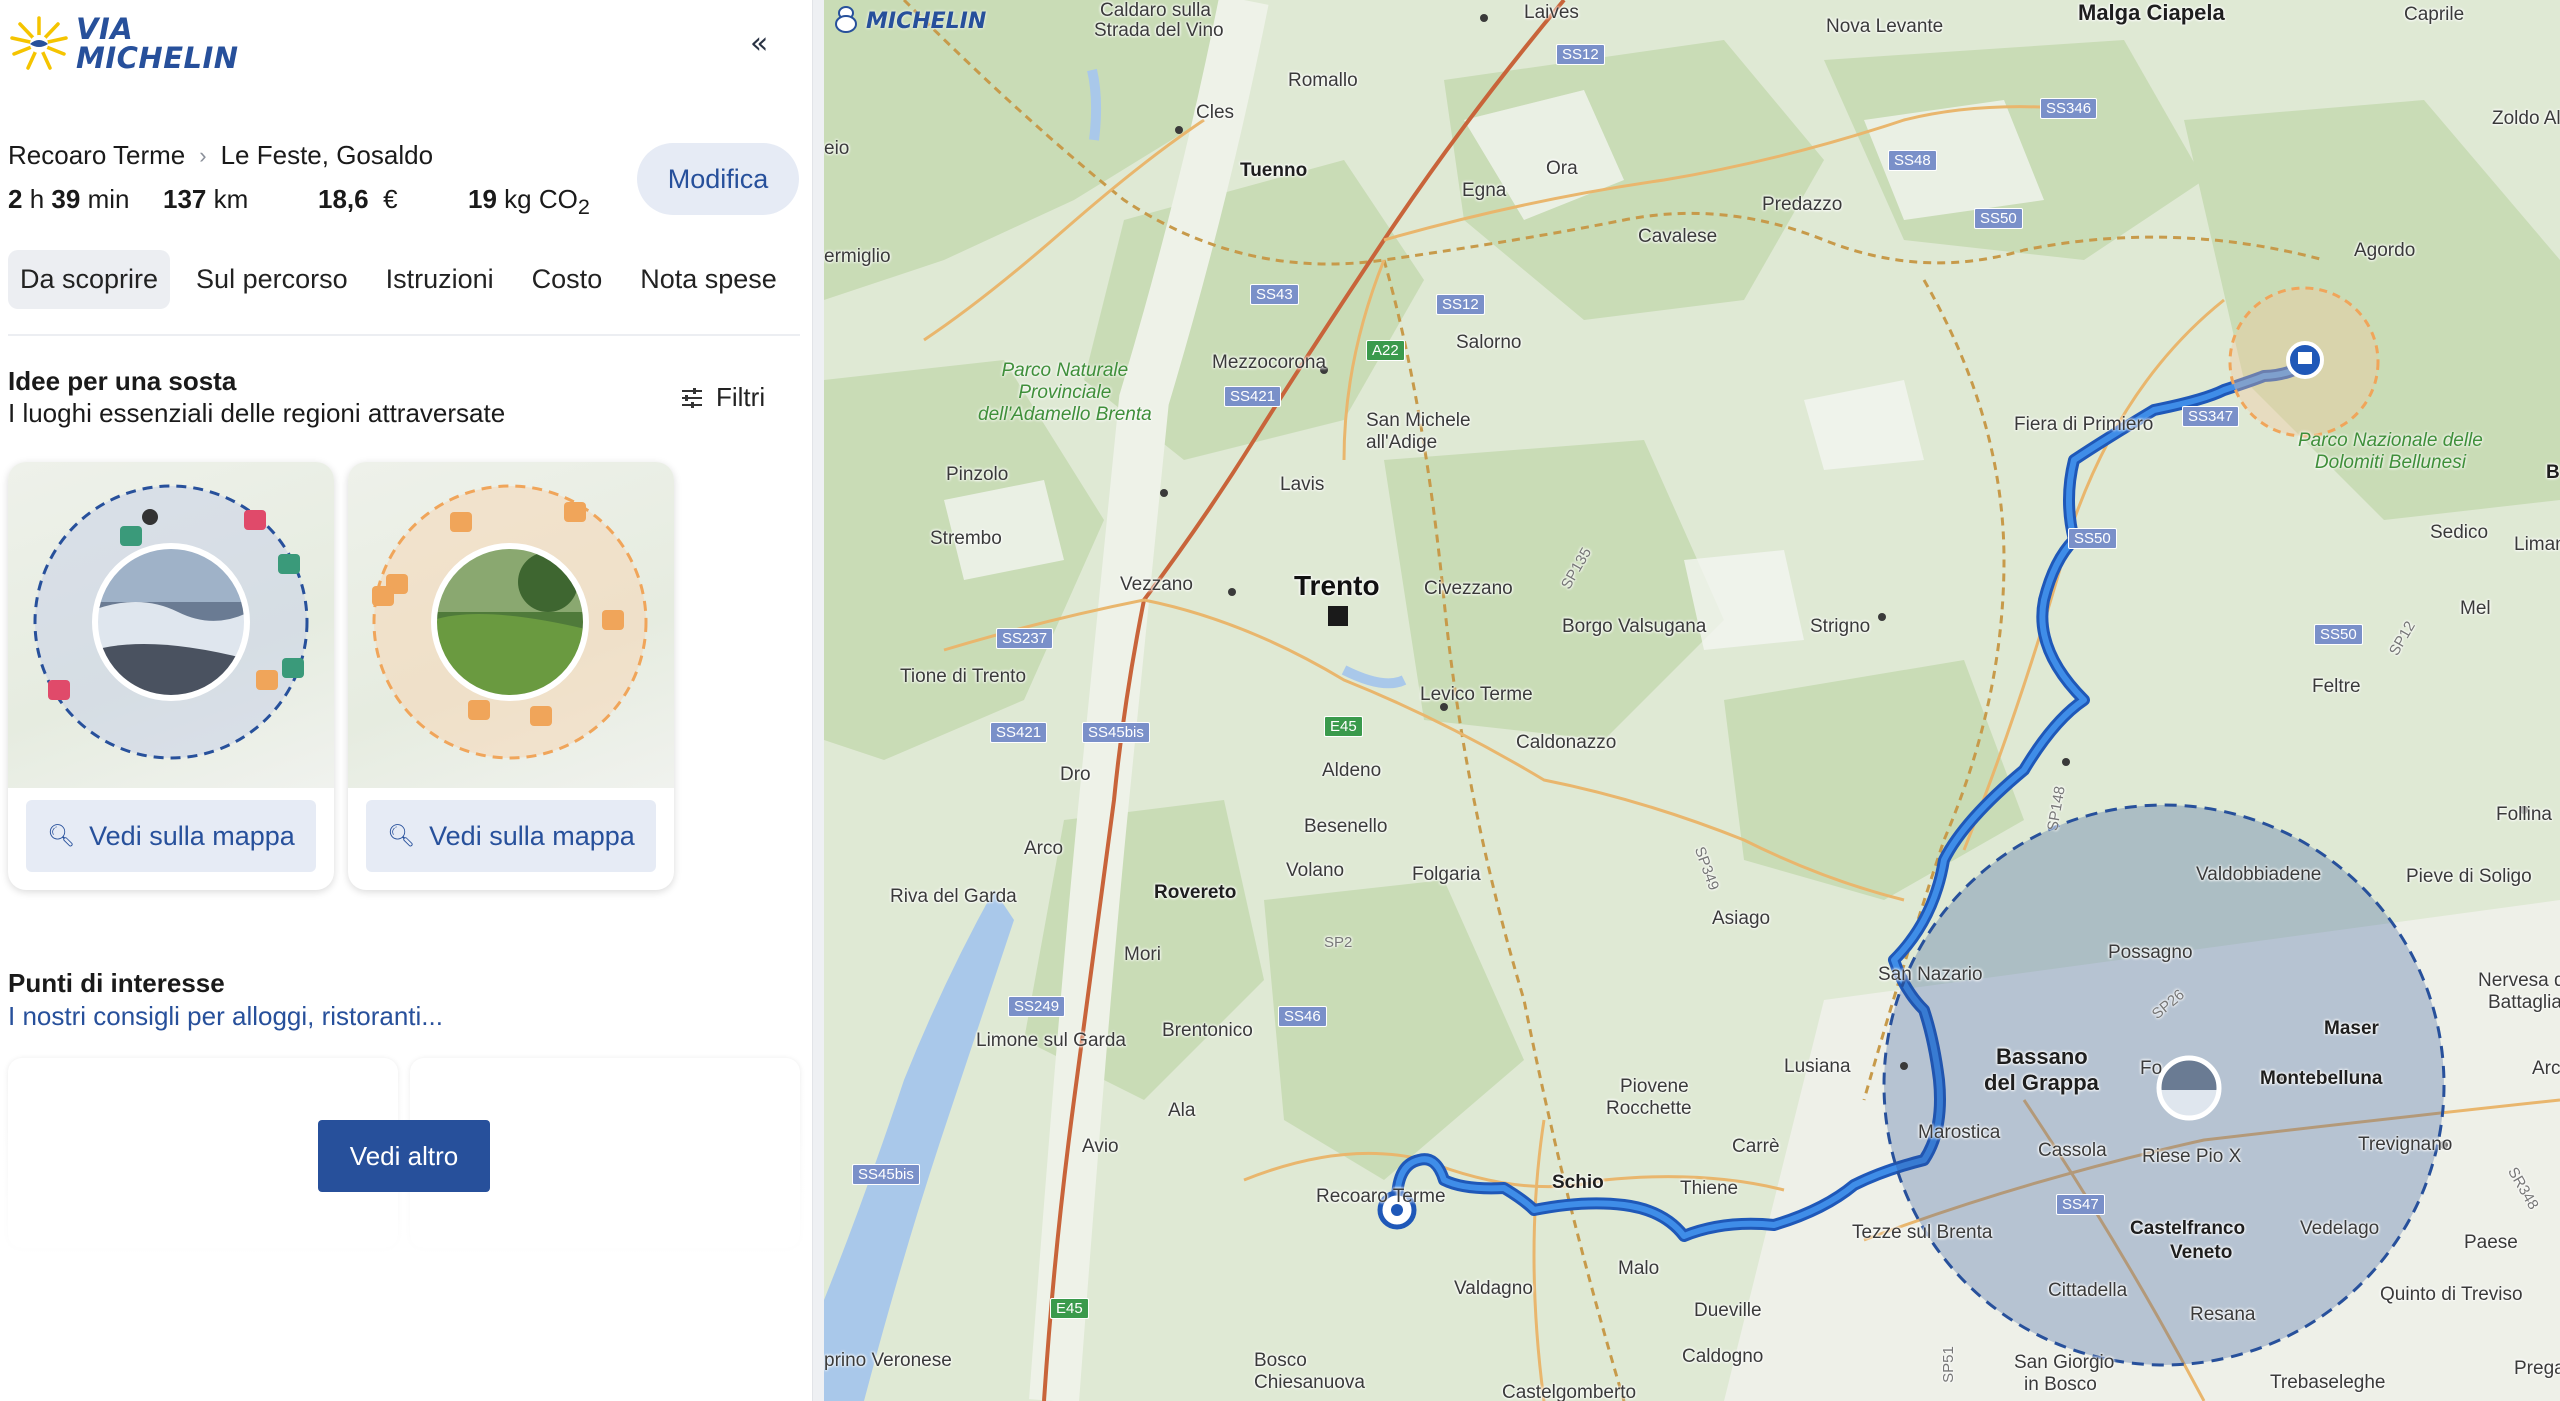  What do you see at coordinates (759, 43) in the screenshot?
I see `collapse-panel-button: «` at bounding box center [759, 43].